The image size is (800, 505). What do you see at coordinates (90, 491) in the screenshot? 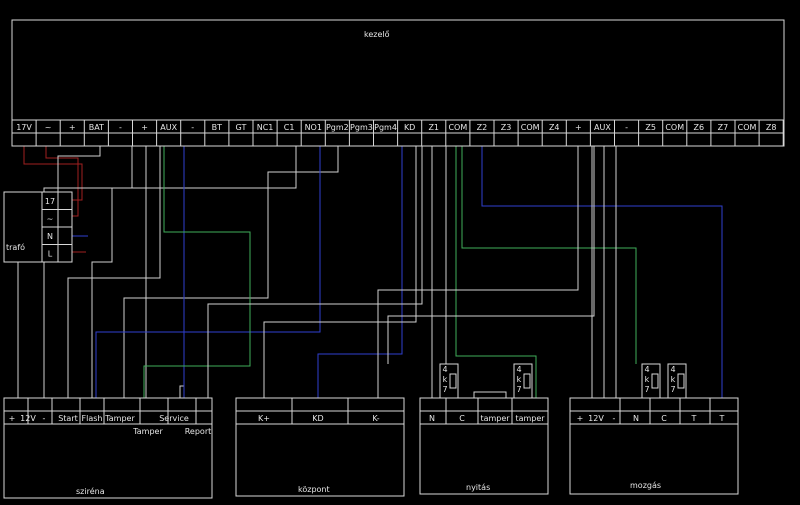
I see `sziren-title: sziréna` at bounding box center [90, 491].